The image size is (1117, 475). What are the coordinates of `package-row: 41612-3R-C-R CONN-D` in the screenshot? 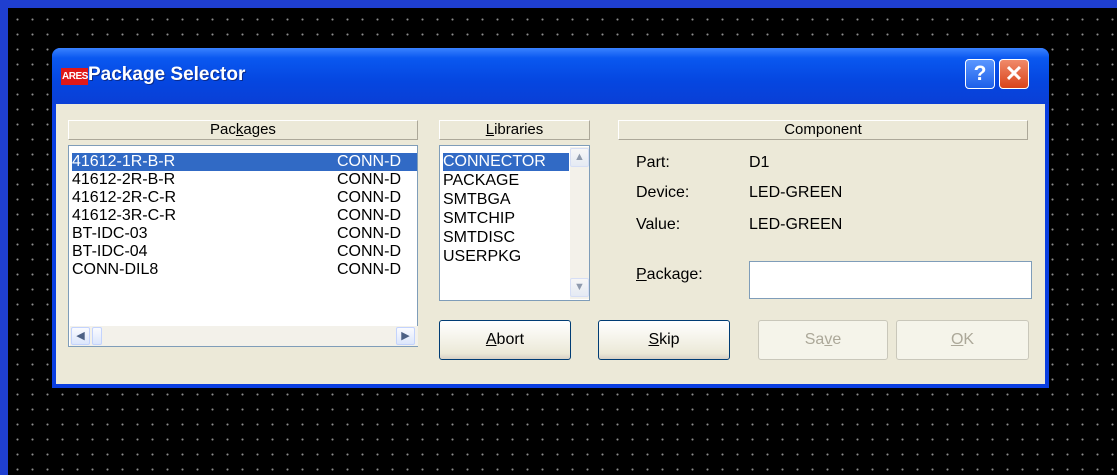 It's located at (244, 216).